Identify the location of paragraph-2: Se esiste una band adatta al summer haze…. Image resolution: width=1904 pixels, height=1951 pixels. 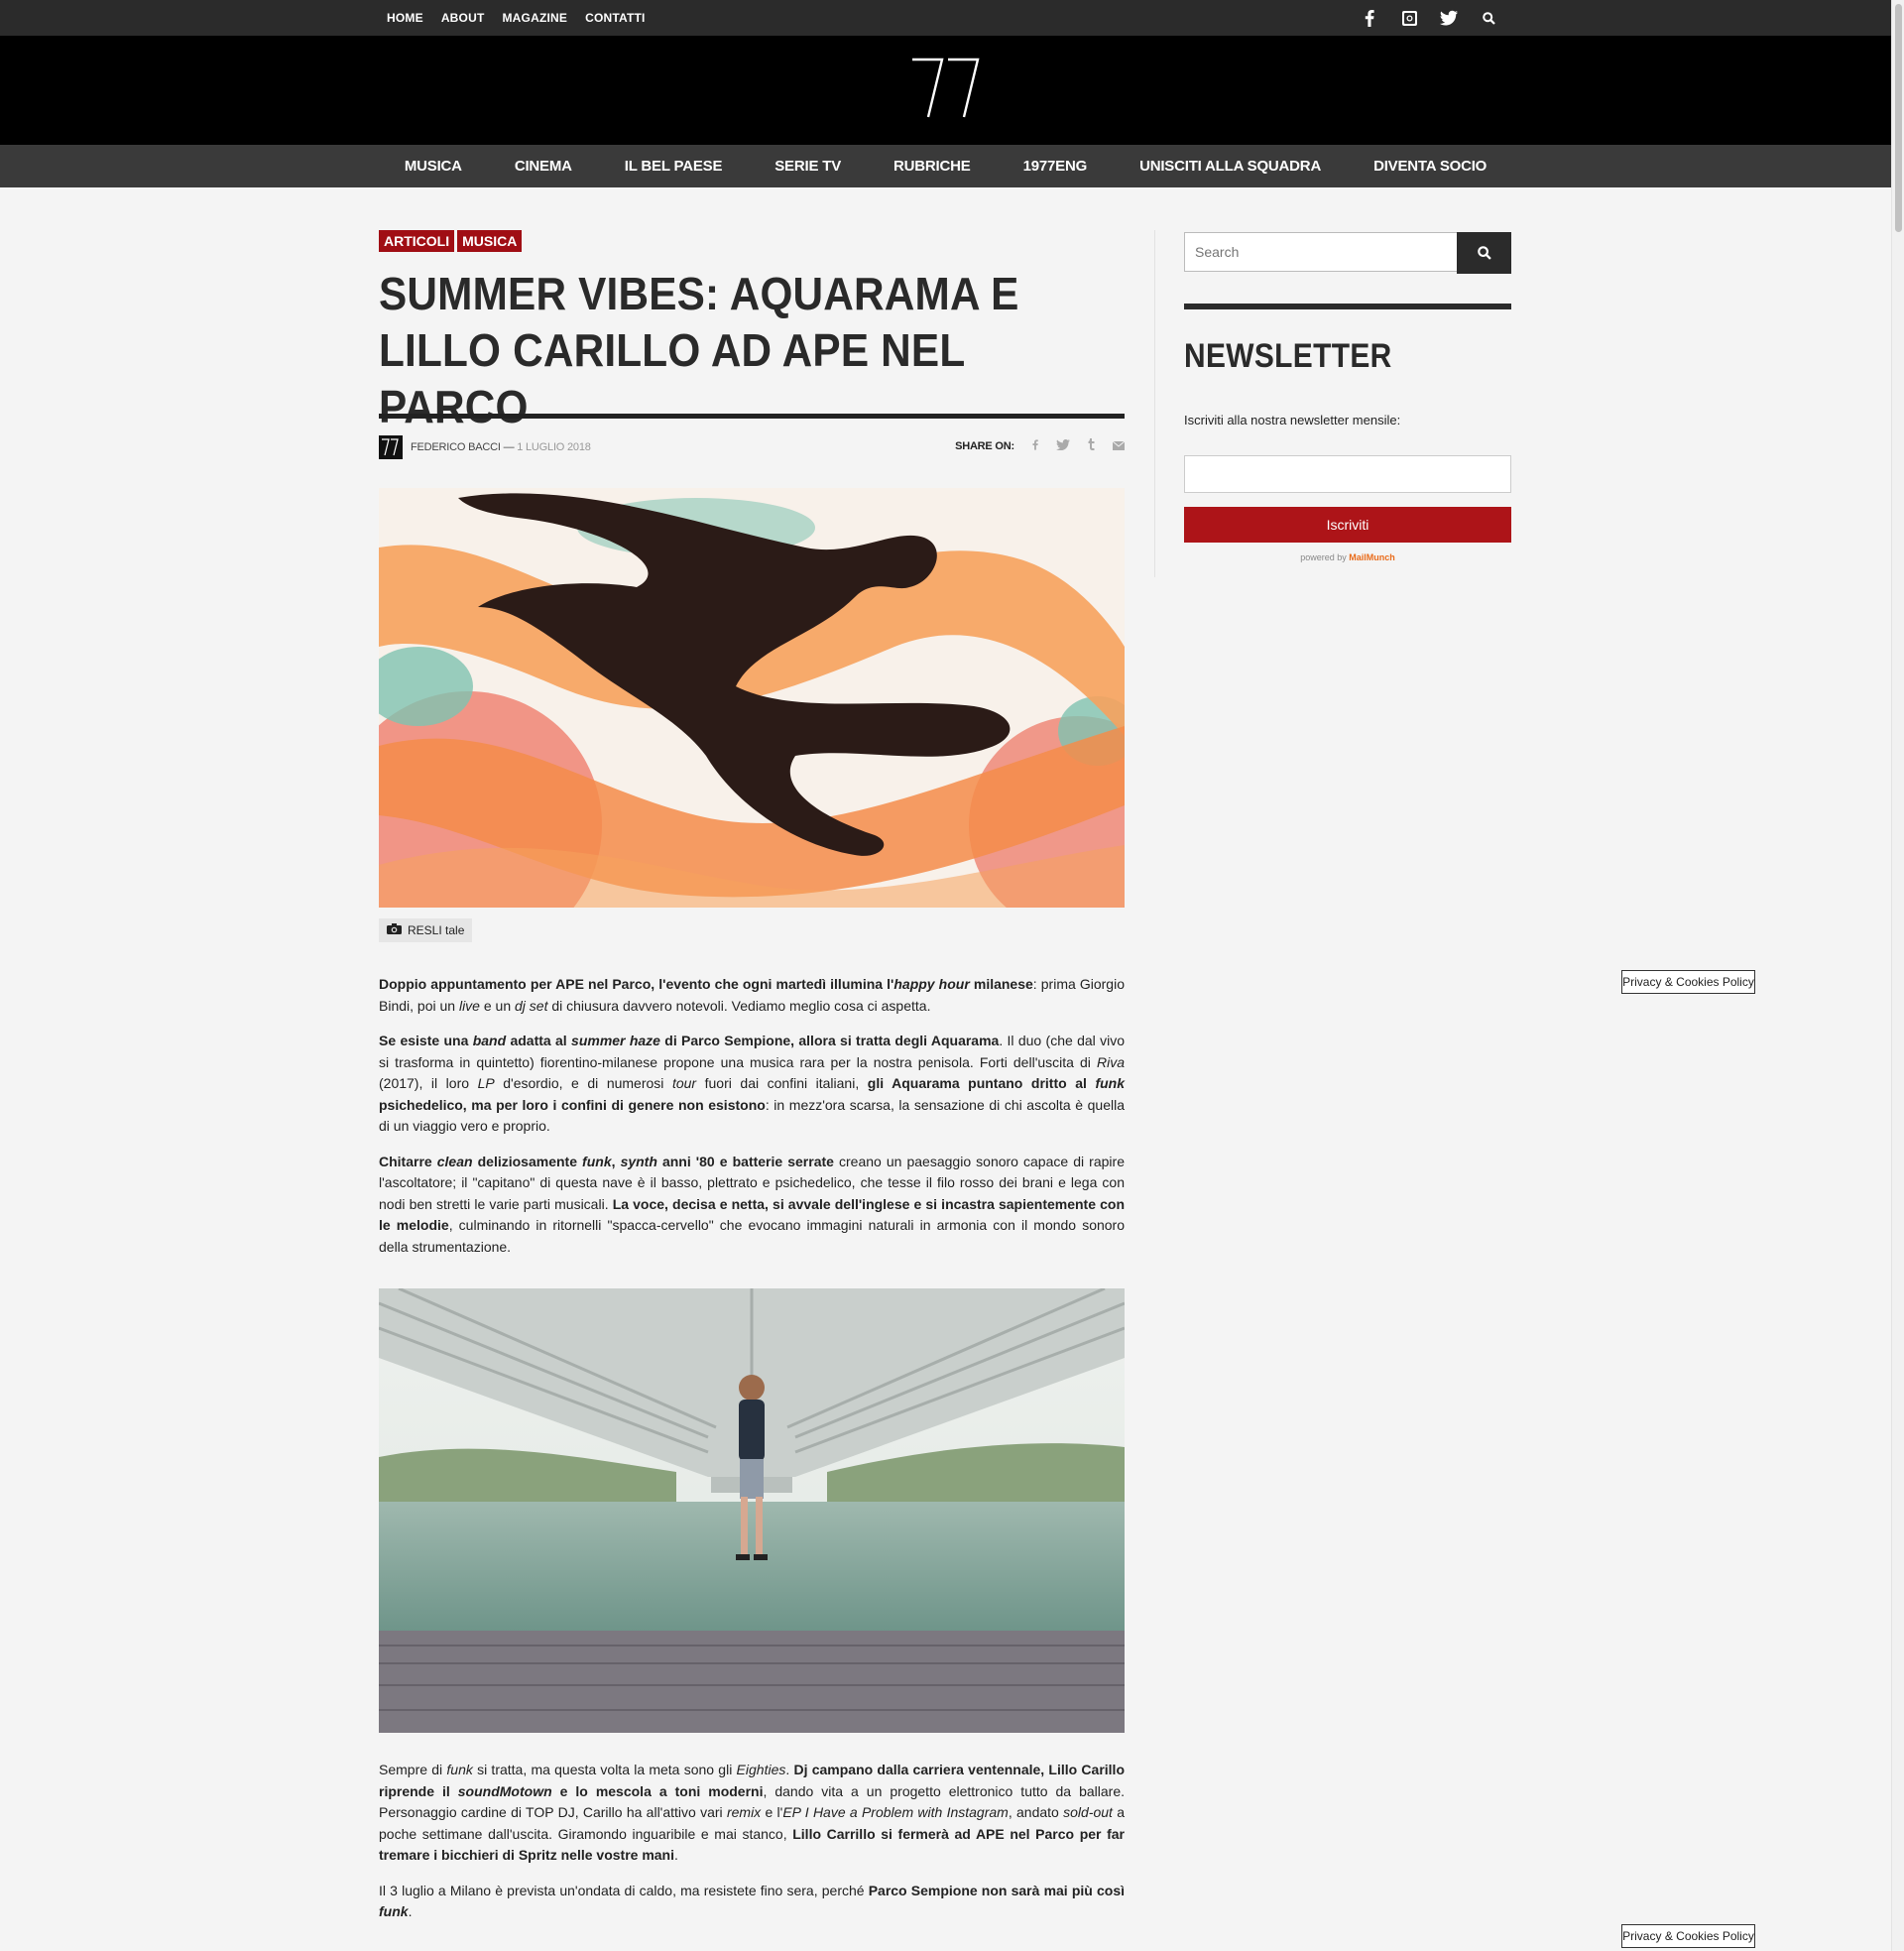
(752, 1083).